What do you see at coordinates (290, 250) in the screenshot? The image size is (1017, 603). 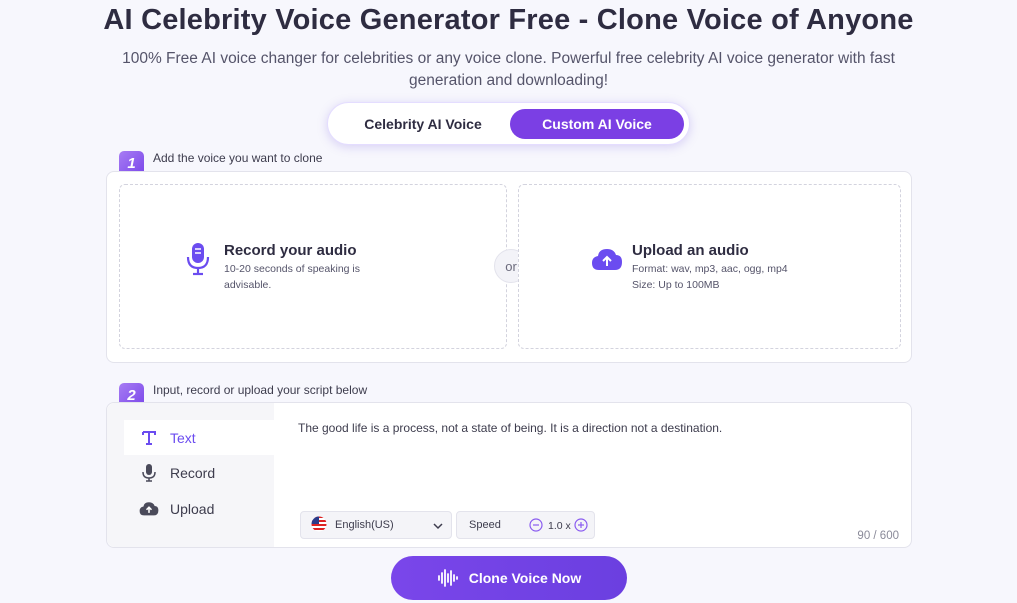 I see `record-audio-title: Record your audio` at bounding box center [290, 250].